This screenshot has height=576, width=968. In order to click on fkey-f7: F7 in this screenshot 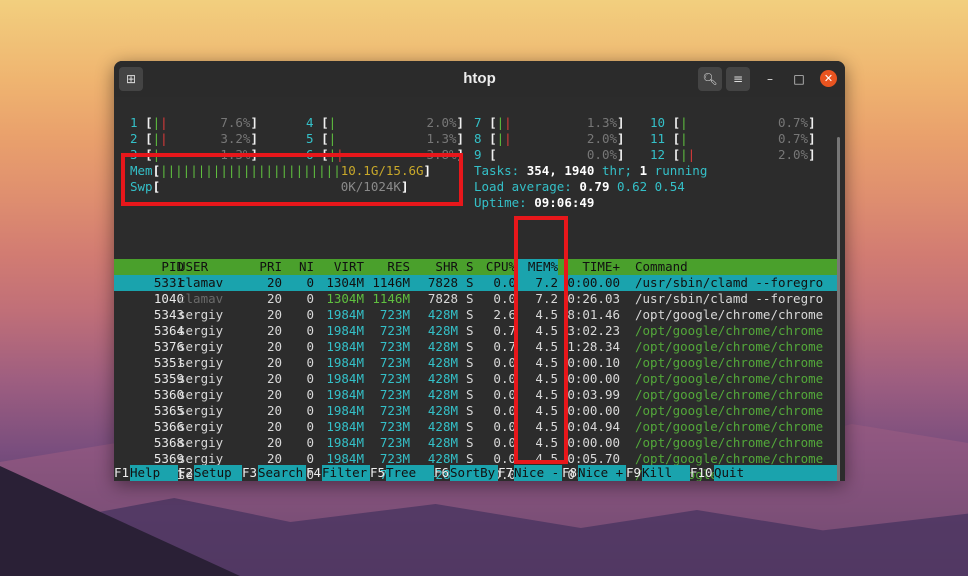, I will do `click(505, 473)`.